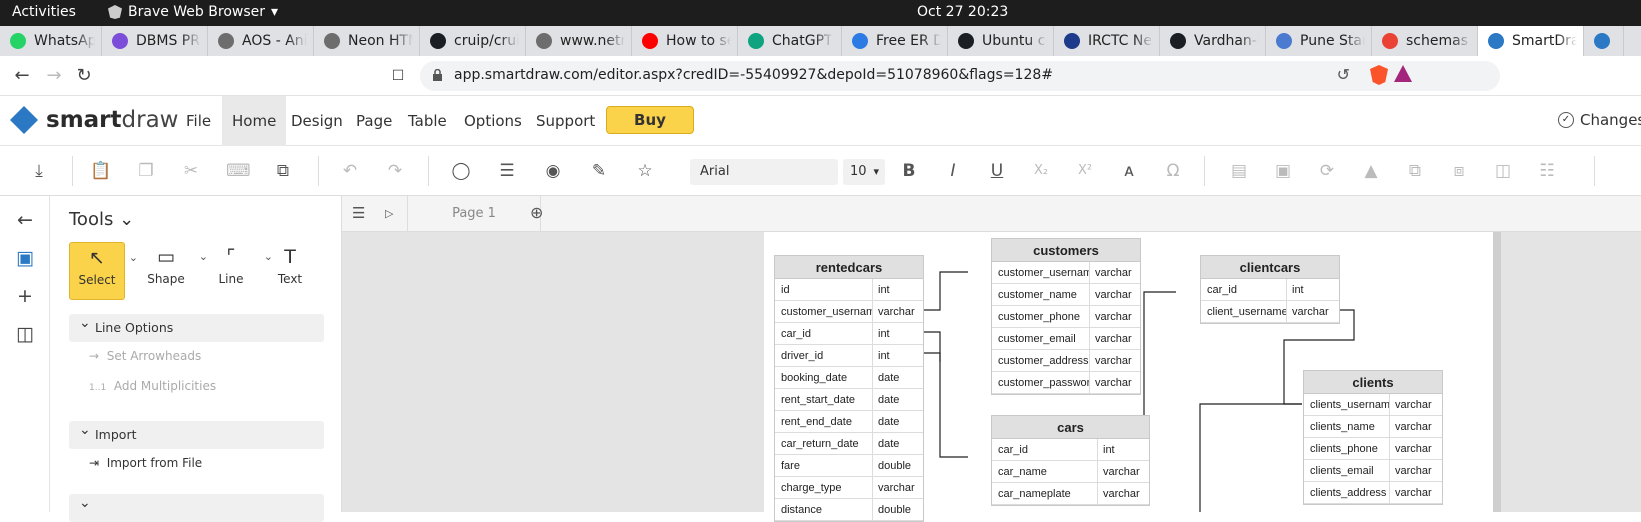  What do you see at coordinates (1531, 41) in the screenshot?
I see `browser-tab: SmartDraw` at bounding box center [1531, 41].